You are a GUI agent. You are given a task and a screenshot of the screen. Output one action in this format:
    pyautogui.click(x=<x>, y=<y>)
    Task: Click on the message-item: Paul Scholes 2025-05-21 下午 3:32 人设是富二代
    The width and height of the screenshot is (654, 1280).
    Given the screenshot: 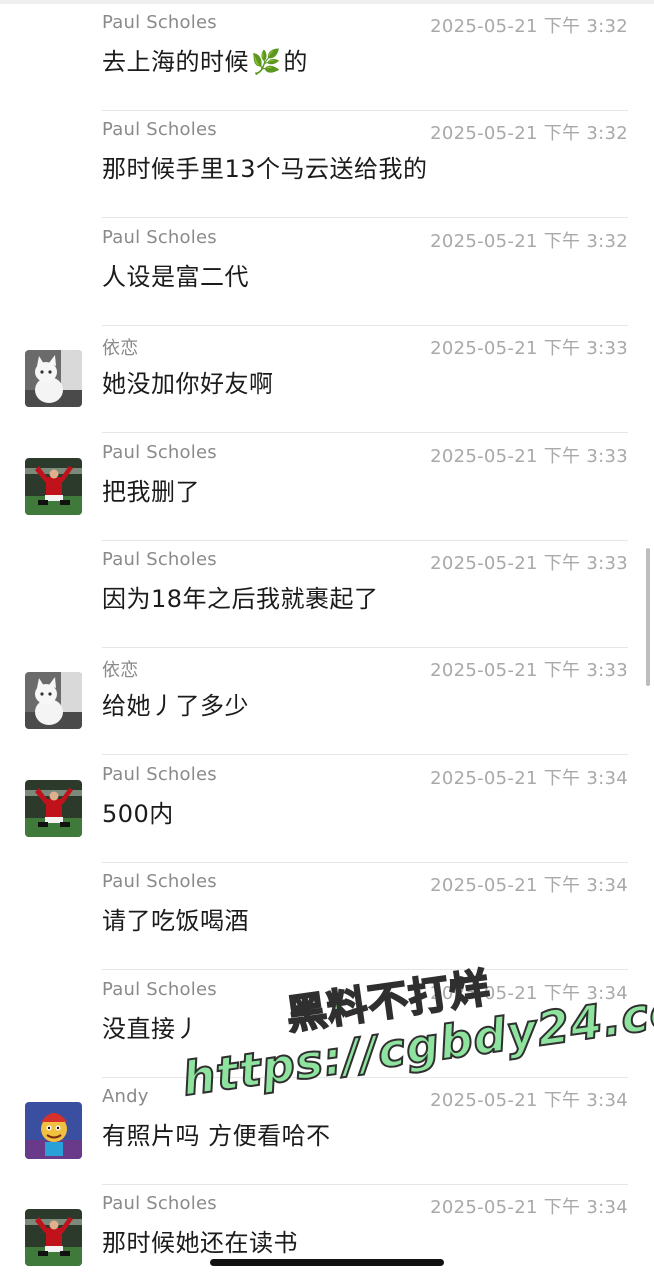 What is the action you would take?
    pyautogui.click(x=327, y=272)
    